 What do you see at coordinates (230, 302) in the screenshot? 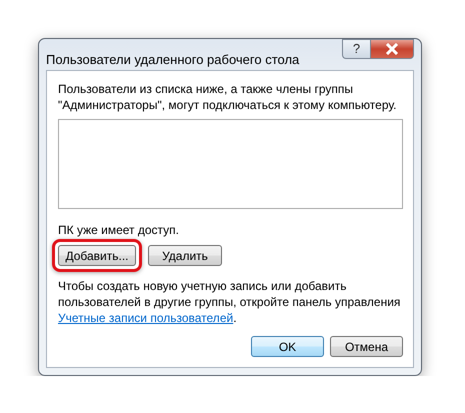
I see `hint-text: Чтобы создать новую учетную запись или добавить пользователей в другие группы, откройте панель управления Учетные записи пользователей.` at bounding box center [230, 302].